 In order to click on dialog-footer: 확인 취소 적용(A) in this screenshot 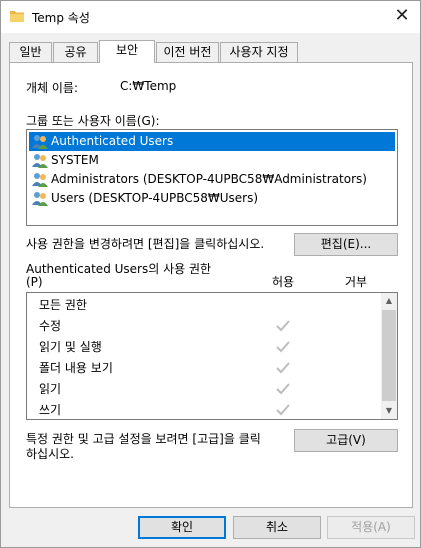, I will do `click(210, 528)`.